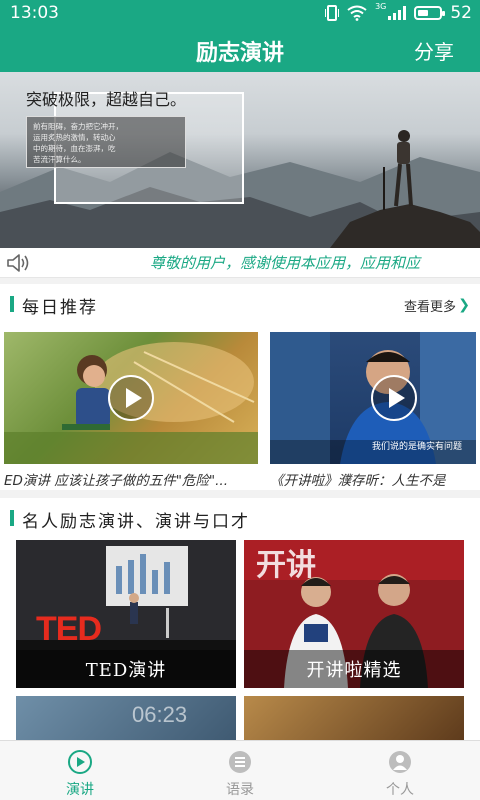  Describe the element at coordinates (69, 629) in the screenshot. I see `ted-logo: TED` at that location.